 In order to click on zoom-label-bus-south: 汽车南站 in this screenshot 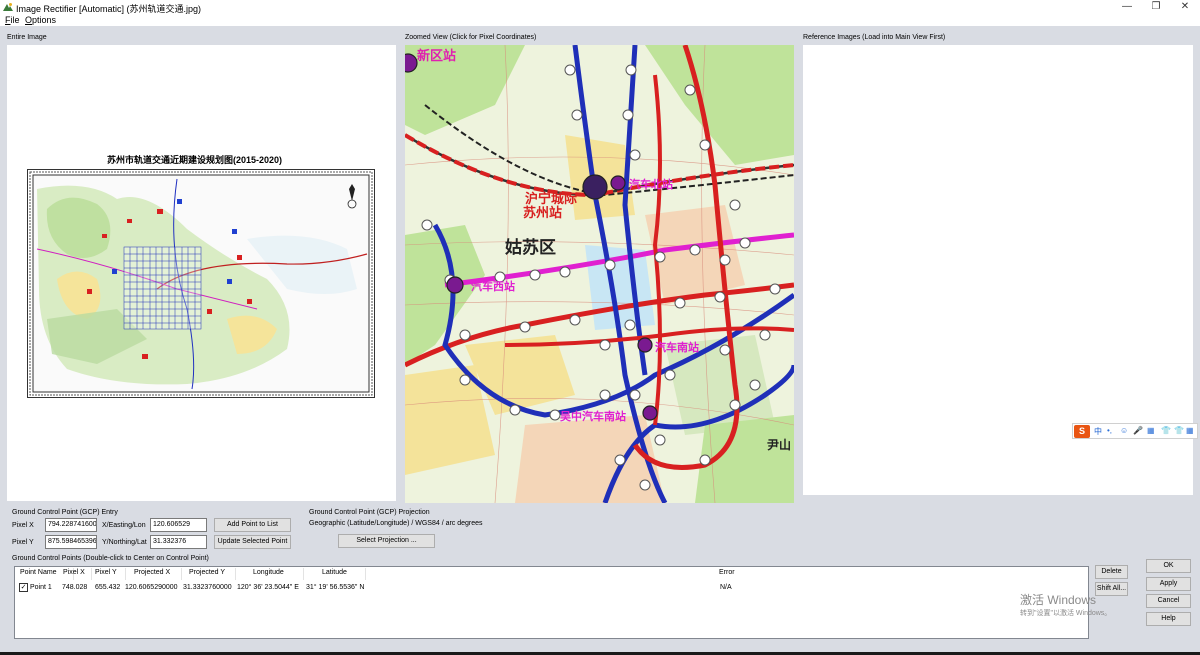, I will do `click(677, 347)`.